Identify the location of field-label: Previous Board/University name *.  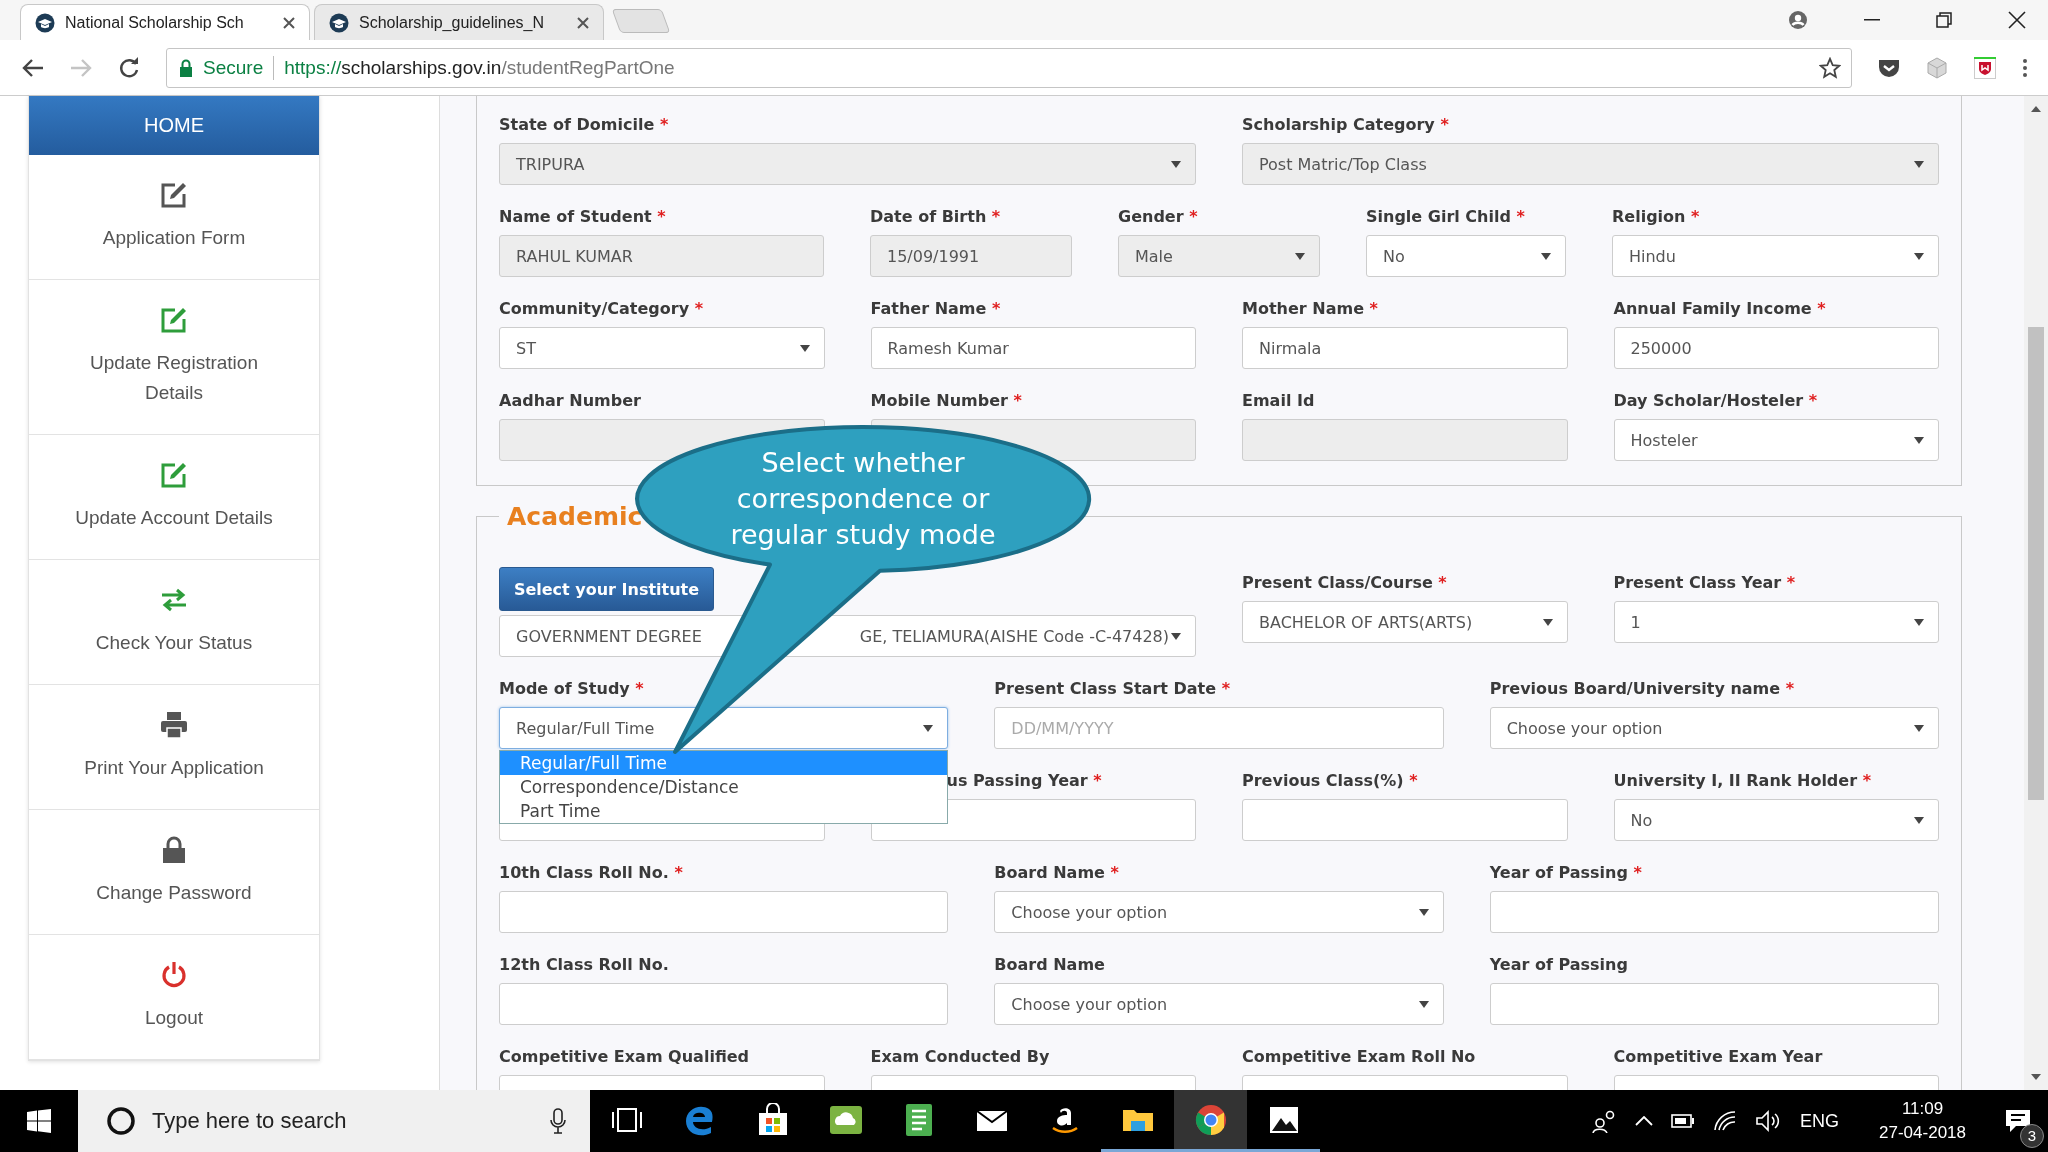
(1642, 688).